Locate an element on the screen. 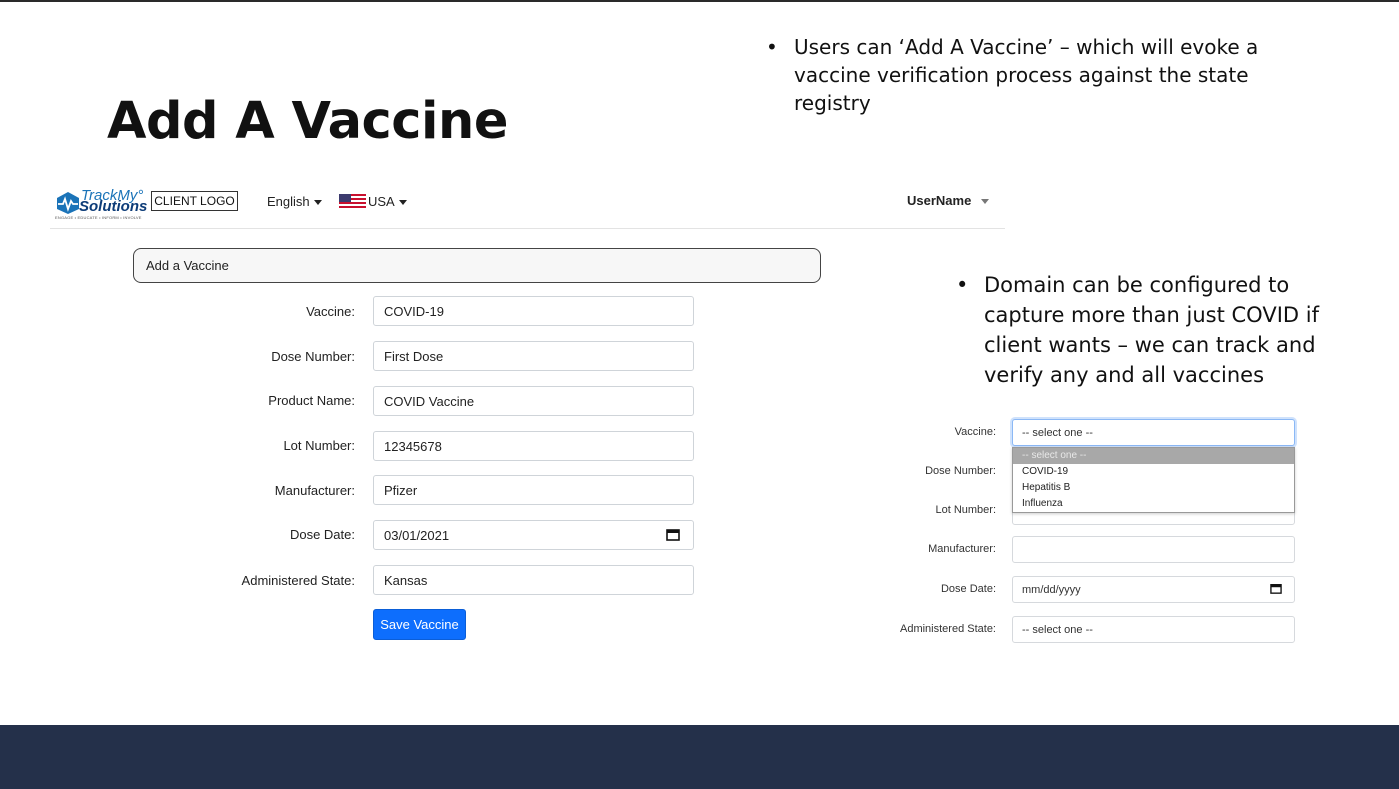 This screenshot has width=1399, height=789. save-vaccine-button: Save Vaccine is located at coordinates (419, 624).